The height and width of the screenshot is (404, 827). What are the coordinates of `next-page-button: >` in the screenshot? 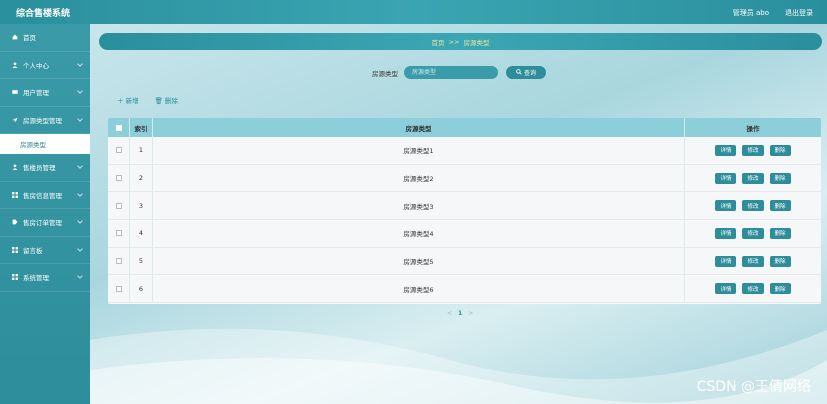 It's located at (470, 313).